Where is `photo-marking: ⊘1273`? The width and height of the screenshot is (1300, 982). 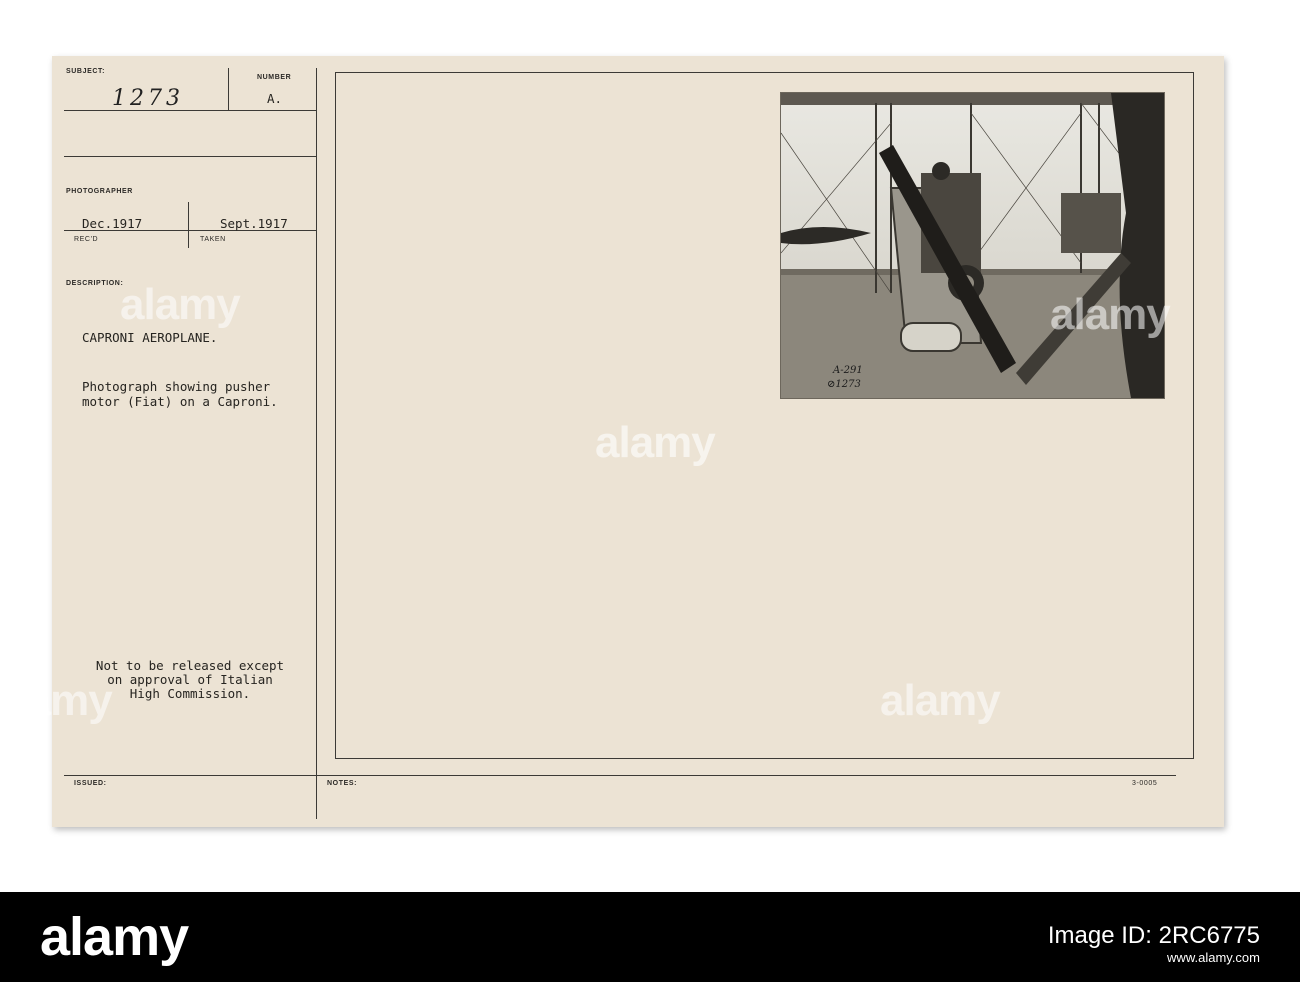
photo-marking: ⊘1273 is located at coordinates (844, 384).